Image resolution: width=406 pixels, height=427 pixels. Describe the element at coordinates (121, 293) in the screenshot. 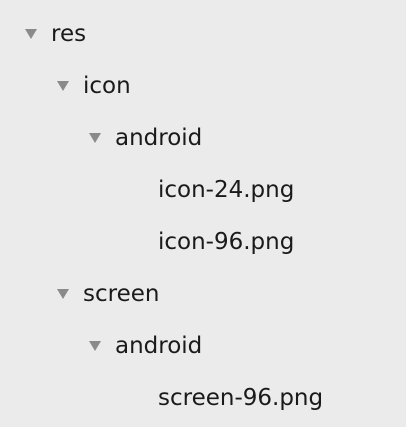

I see `tree-folder-label: screen` at that location.